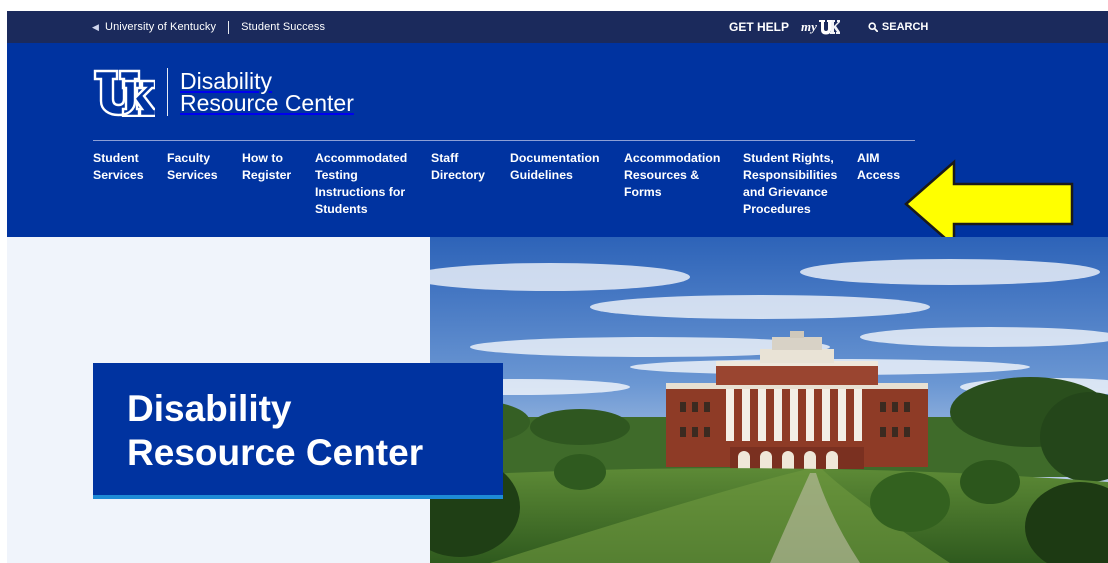 This screenshot has width=1108, height=563. I want to click on nav-label: Procedures, so click(777, 209).